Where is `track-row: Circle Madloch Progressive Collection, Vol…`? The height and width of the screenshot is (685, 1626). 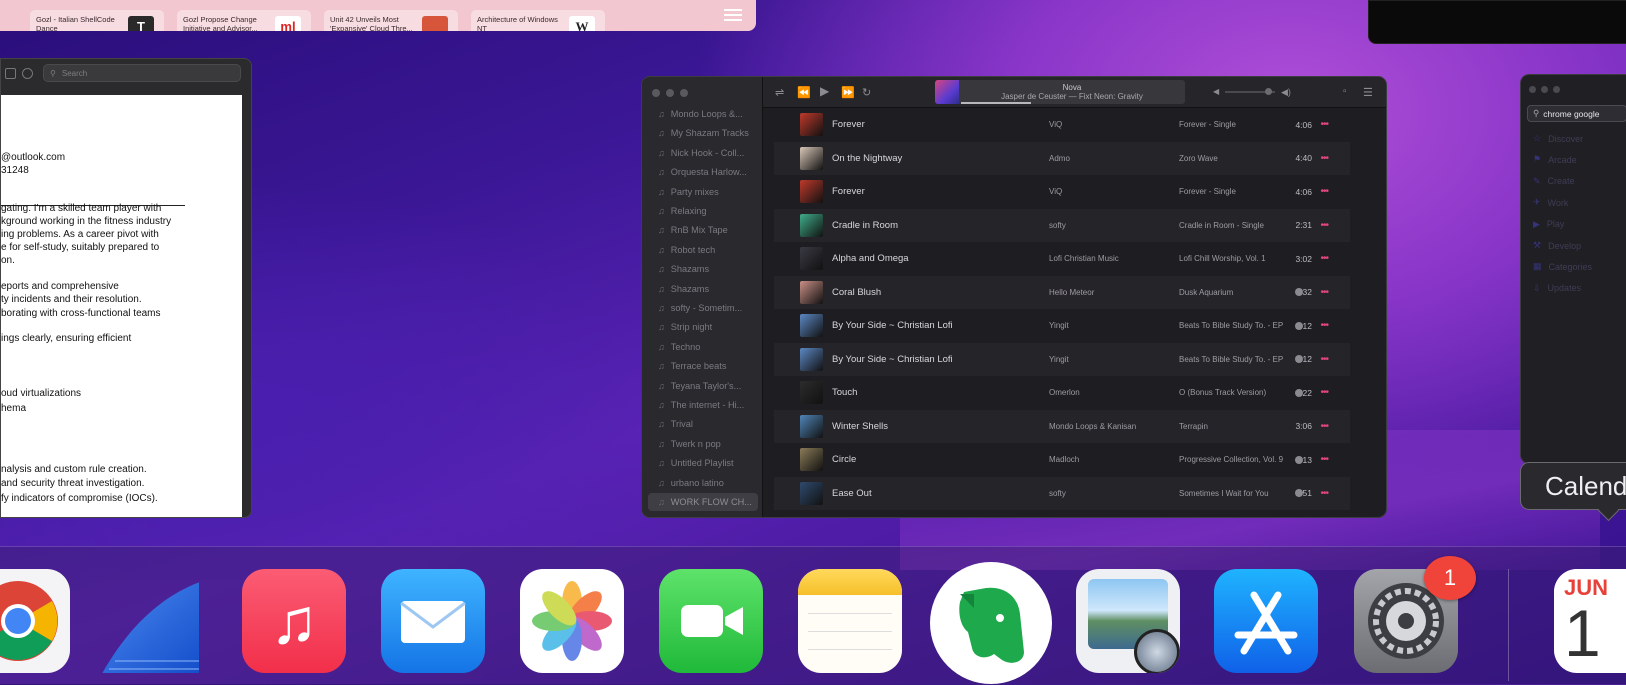
track-row: Circle Madloch Progressive Collection, Vol… is located at coordinates (1062, 460).